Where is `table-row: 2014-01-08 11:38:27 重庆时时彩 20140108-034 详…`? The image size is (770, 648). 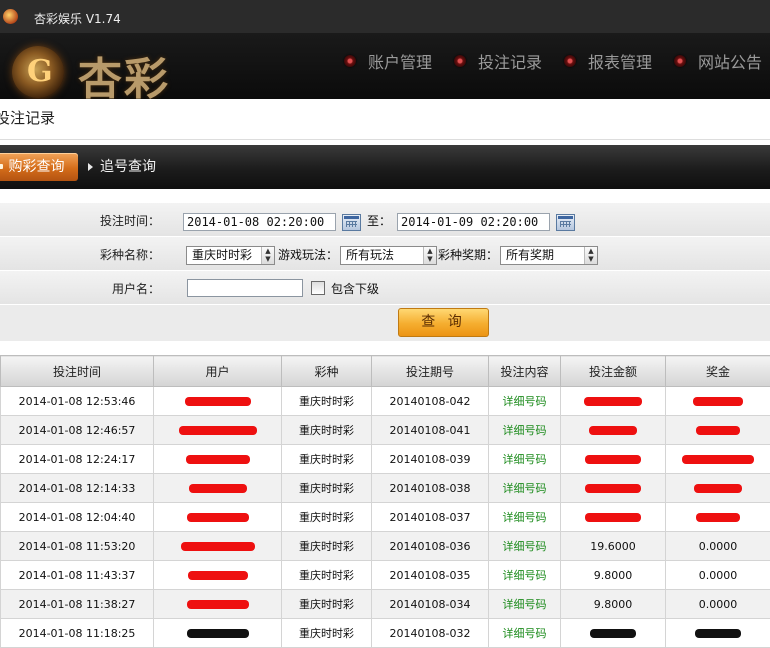
table-row: 2014-01-08 11:38:27 重庆时时彩 20140108-034 详… is located at coordinates (385, 604).